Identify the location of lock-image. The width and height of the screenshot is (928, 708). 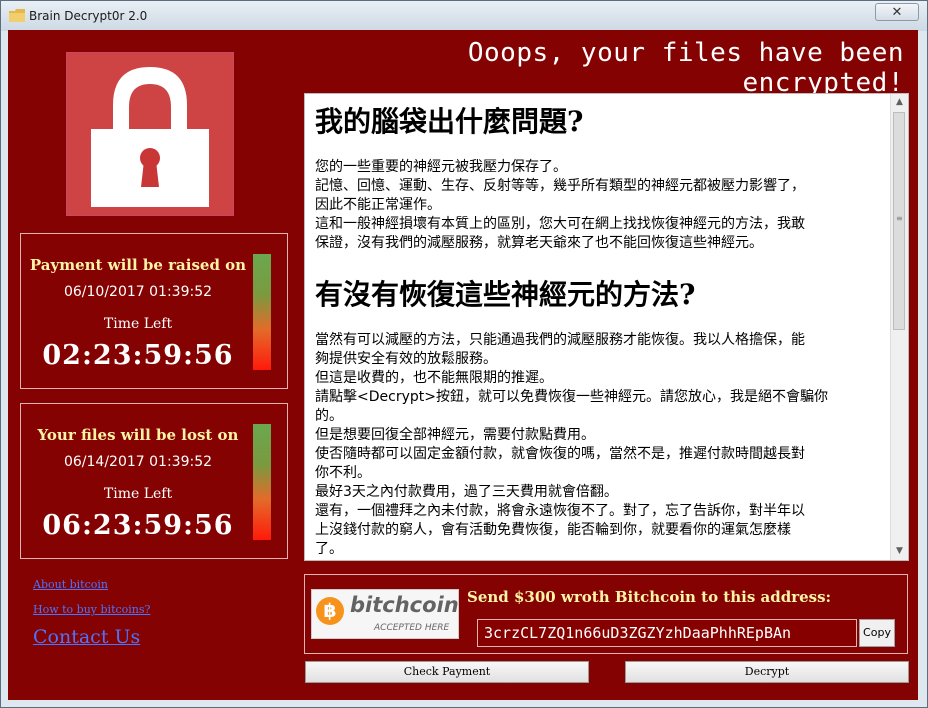
(150, 134).